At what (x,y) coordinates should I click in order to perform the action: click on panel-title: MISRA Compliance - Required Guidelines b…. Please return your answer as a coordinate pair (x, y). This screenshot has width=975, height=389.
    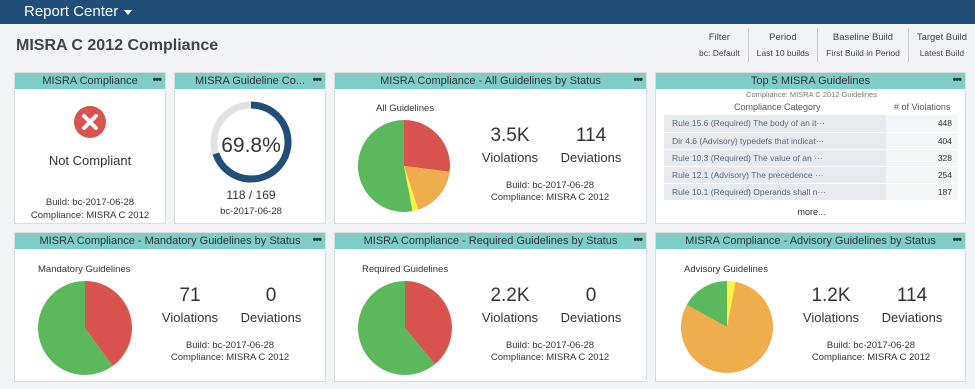
    Looking at the image, I should click on (490, 241).